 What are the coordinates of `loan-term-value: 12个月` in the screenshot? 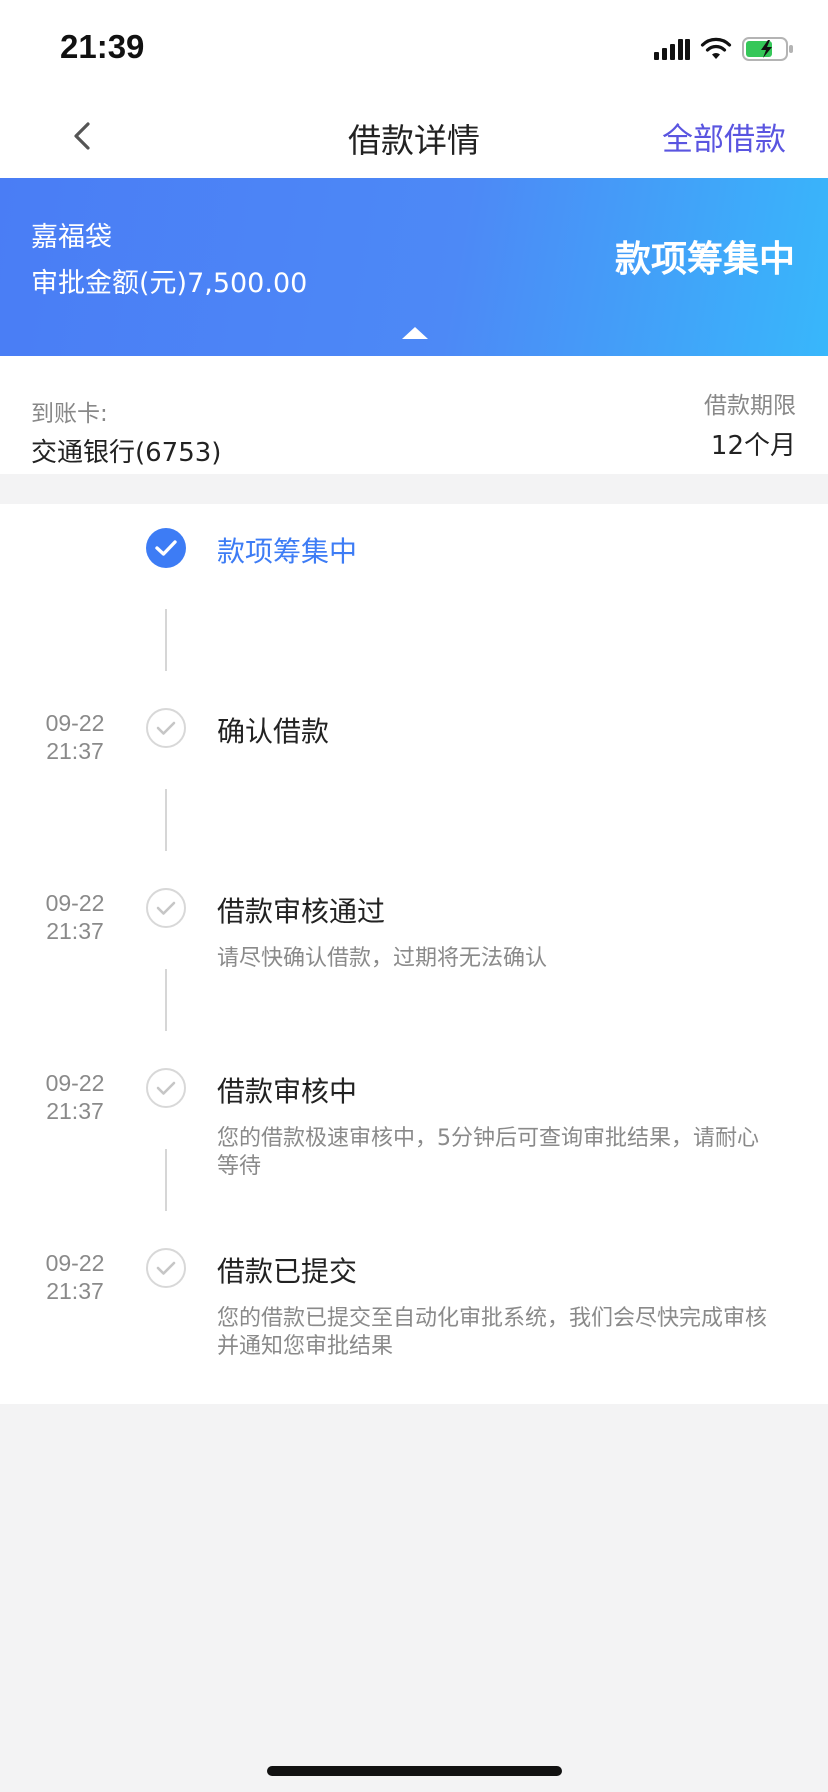 It's located at (753, 446).